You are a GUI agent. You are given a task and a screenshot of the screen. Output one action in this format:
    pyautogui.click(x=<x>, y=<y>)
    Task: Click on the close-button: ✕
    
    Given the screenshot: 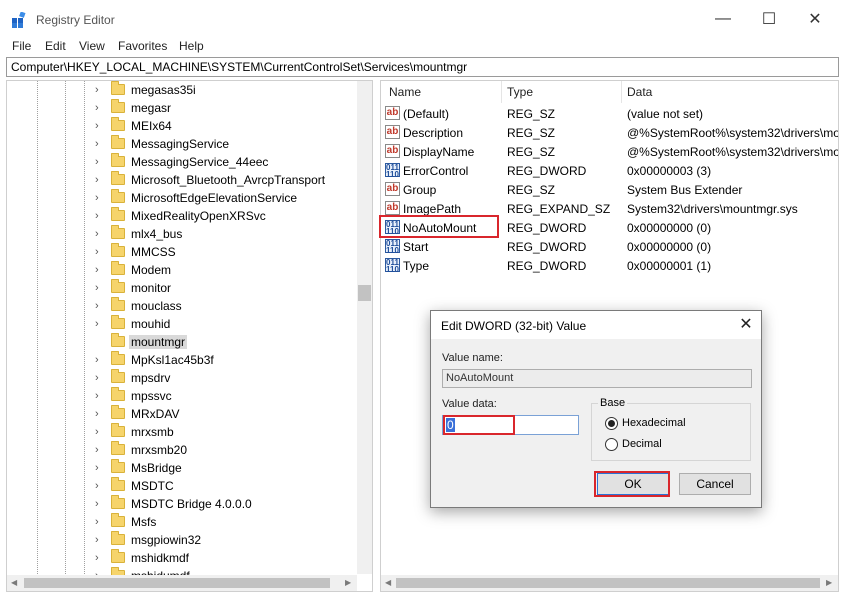 What is the action you would take?
    pyautogui.click(x=815, y=19)
    